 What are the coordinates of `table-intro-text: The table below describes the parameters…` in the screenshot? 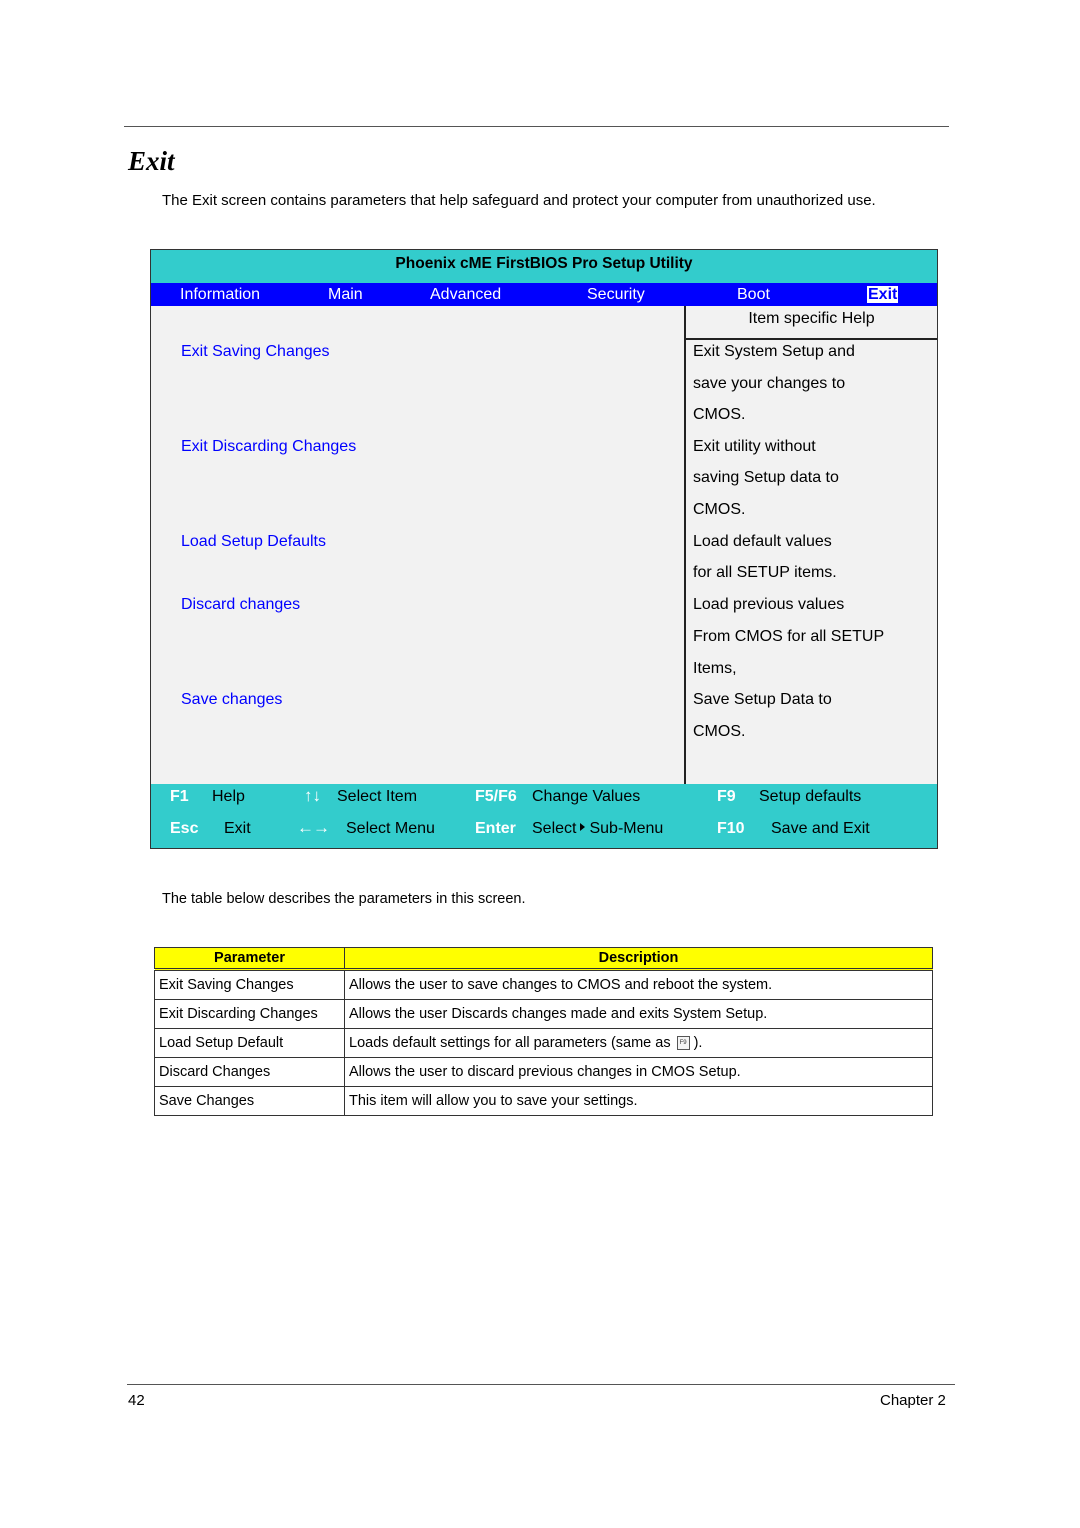 It's located at (344, 899).